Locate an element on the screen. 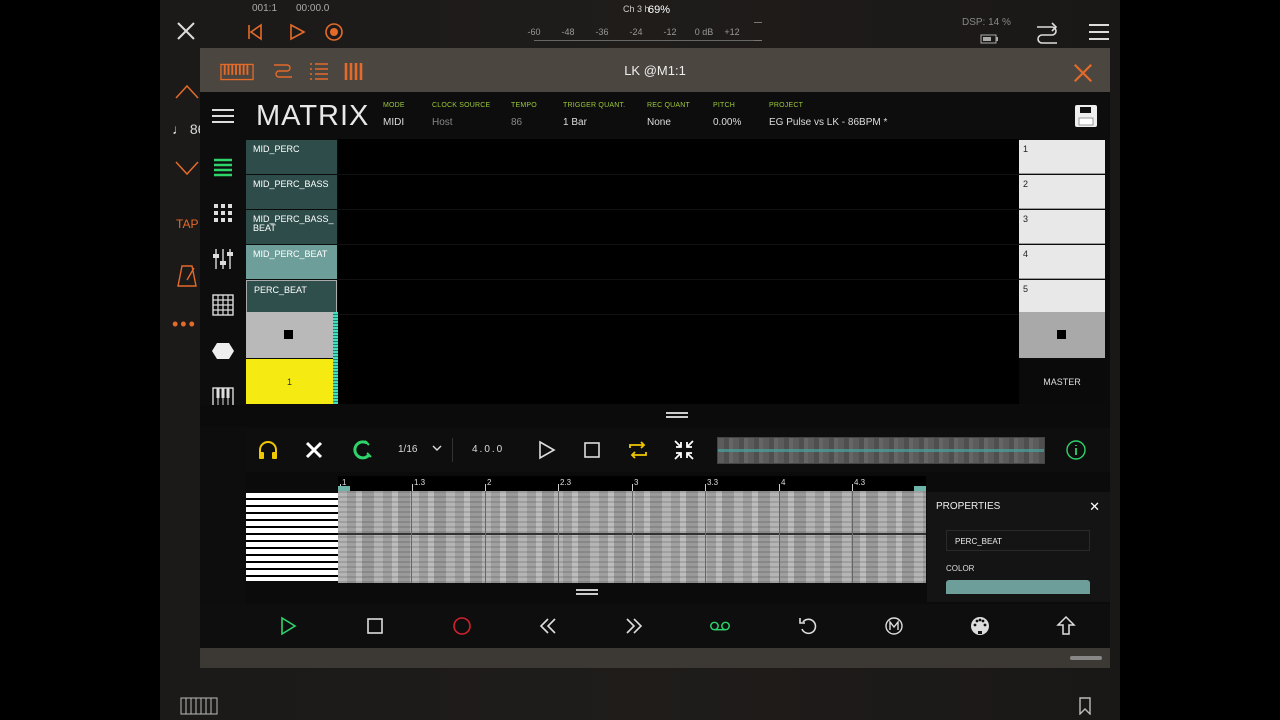 Image resolution: width=1280 pixels, height=720 pixels. clip-name: MID_PERC_BASS_ BEAT is located at coordinates (293, 223).